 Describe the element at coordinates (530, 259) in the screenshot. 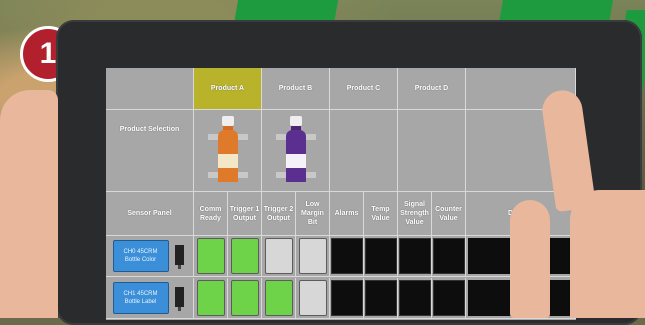

I see `right-hand-touch-finger` at that location.